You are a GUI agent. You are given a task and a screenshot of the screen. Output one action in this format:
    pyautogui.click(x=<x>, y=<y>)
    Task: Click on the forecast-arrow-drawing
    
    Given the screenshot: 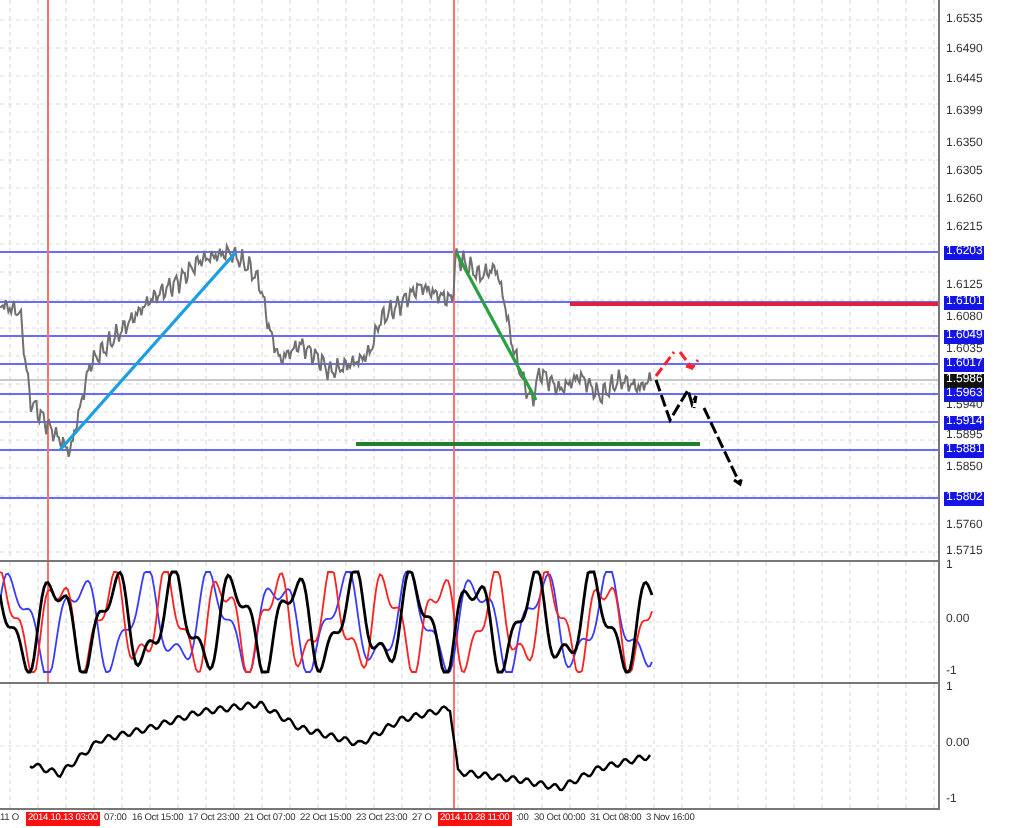 What is the action you would take?
    pyautogui.click(x=699, y=418)
    